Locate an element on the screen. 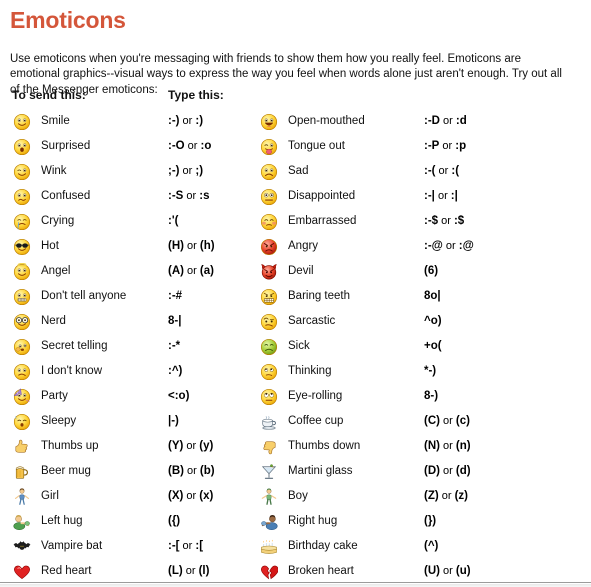 The width and height of the screenshot is (591, 587). emoticon-code: :^) is located at coordinates (175, 371).